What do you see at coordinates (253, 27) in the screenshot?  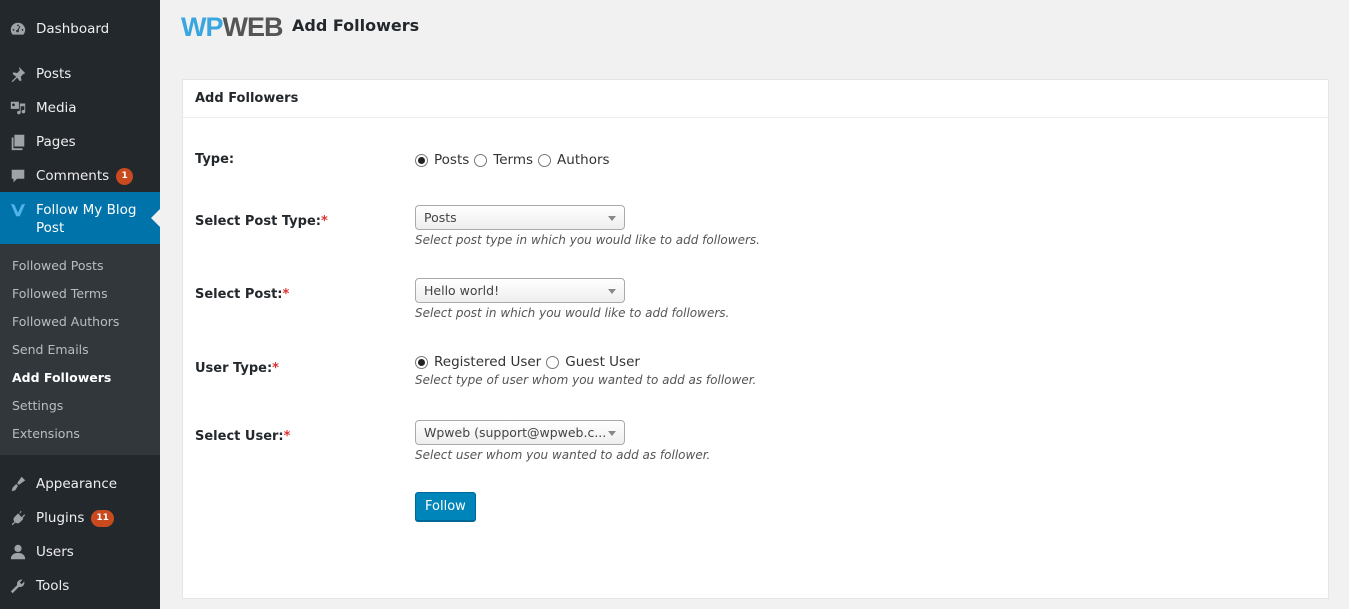 I see `logo-web: WEB` at bounding box center [253, 27].